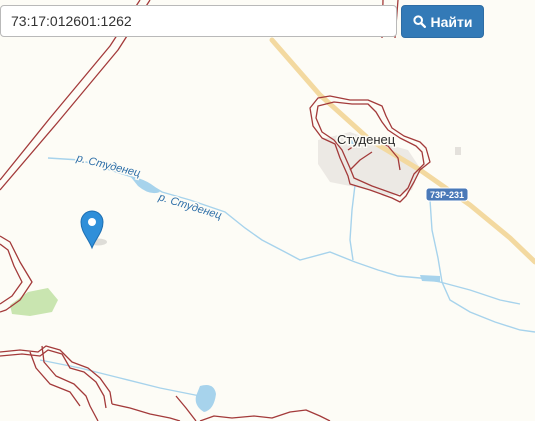 The height and width of the screenshot is (421, 535). Describe the element at coordinates (430, 278) in the screenshot. I see `pond` at that location.